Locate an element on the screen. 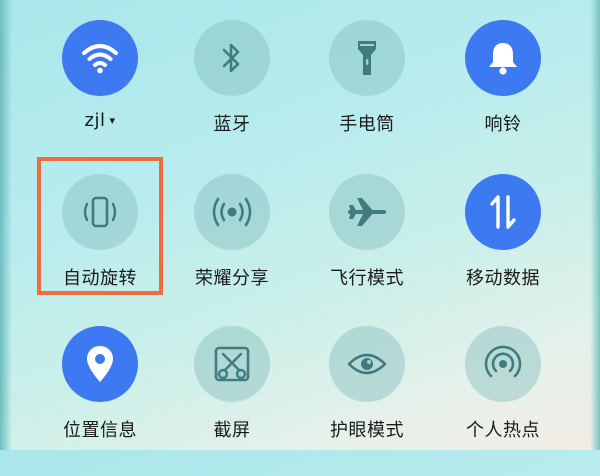  airplane-mode-toggle is located at coordinates (367, 212).